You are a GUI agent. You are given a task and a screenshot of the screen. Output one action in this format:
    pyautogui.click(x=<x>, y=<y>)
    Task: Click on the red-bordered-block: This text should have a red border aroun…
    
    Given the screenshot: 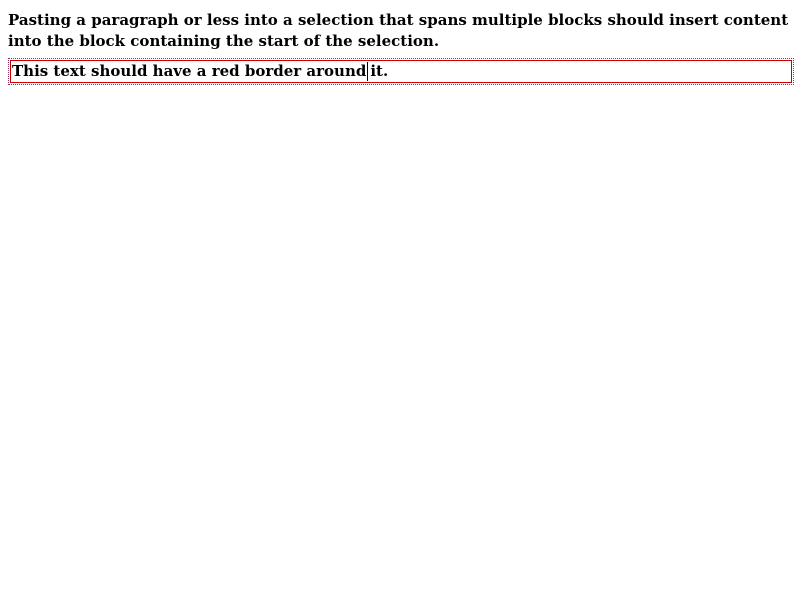 What is the action you would take?
    pyautogui.click(x=401, y=71)
    